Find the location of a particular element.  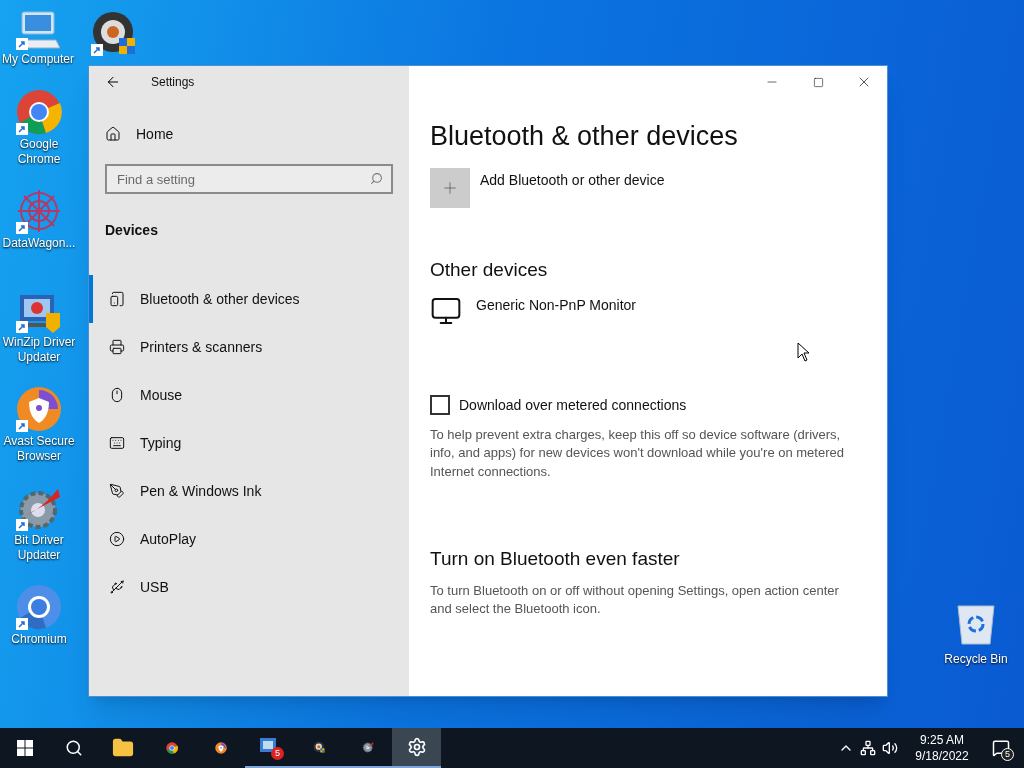

nav-item: Mouse is located at coordinates (249, 395).